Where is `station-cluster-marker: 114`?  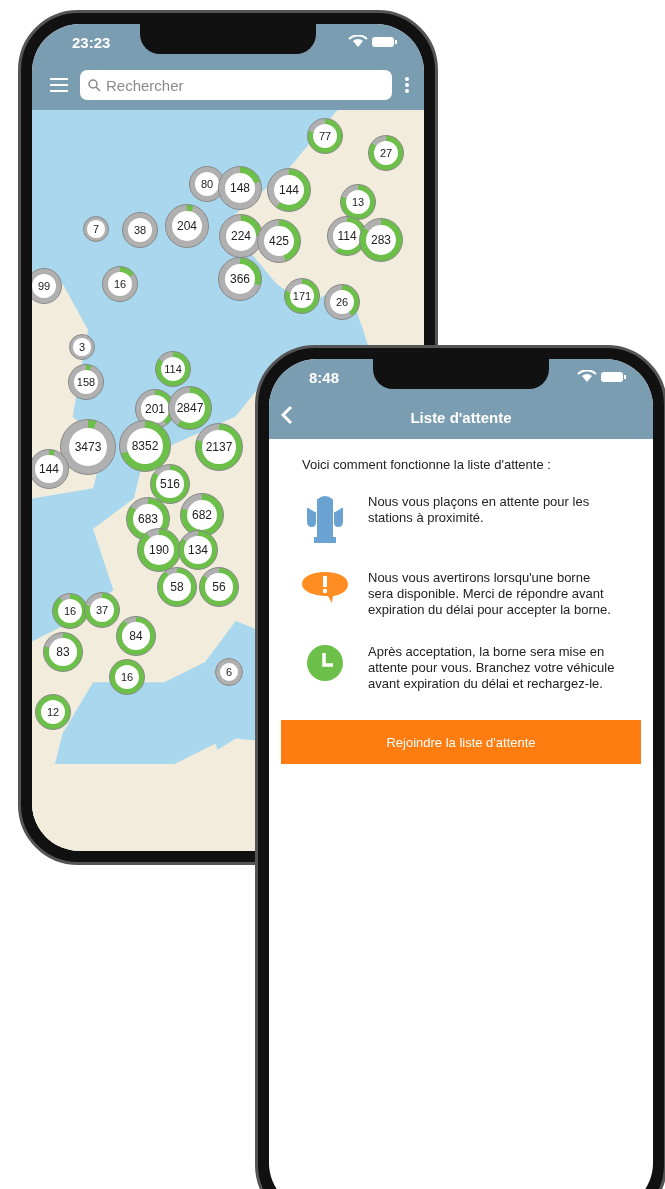
station-cluster-marker: 114 is located at coordinates (173, 369).